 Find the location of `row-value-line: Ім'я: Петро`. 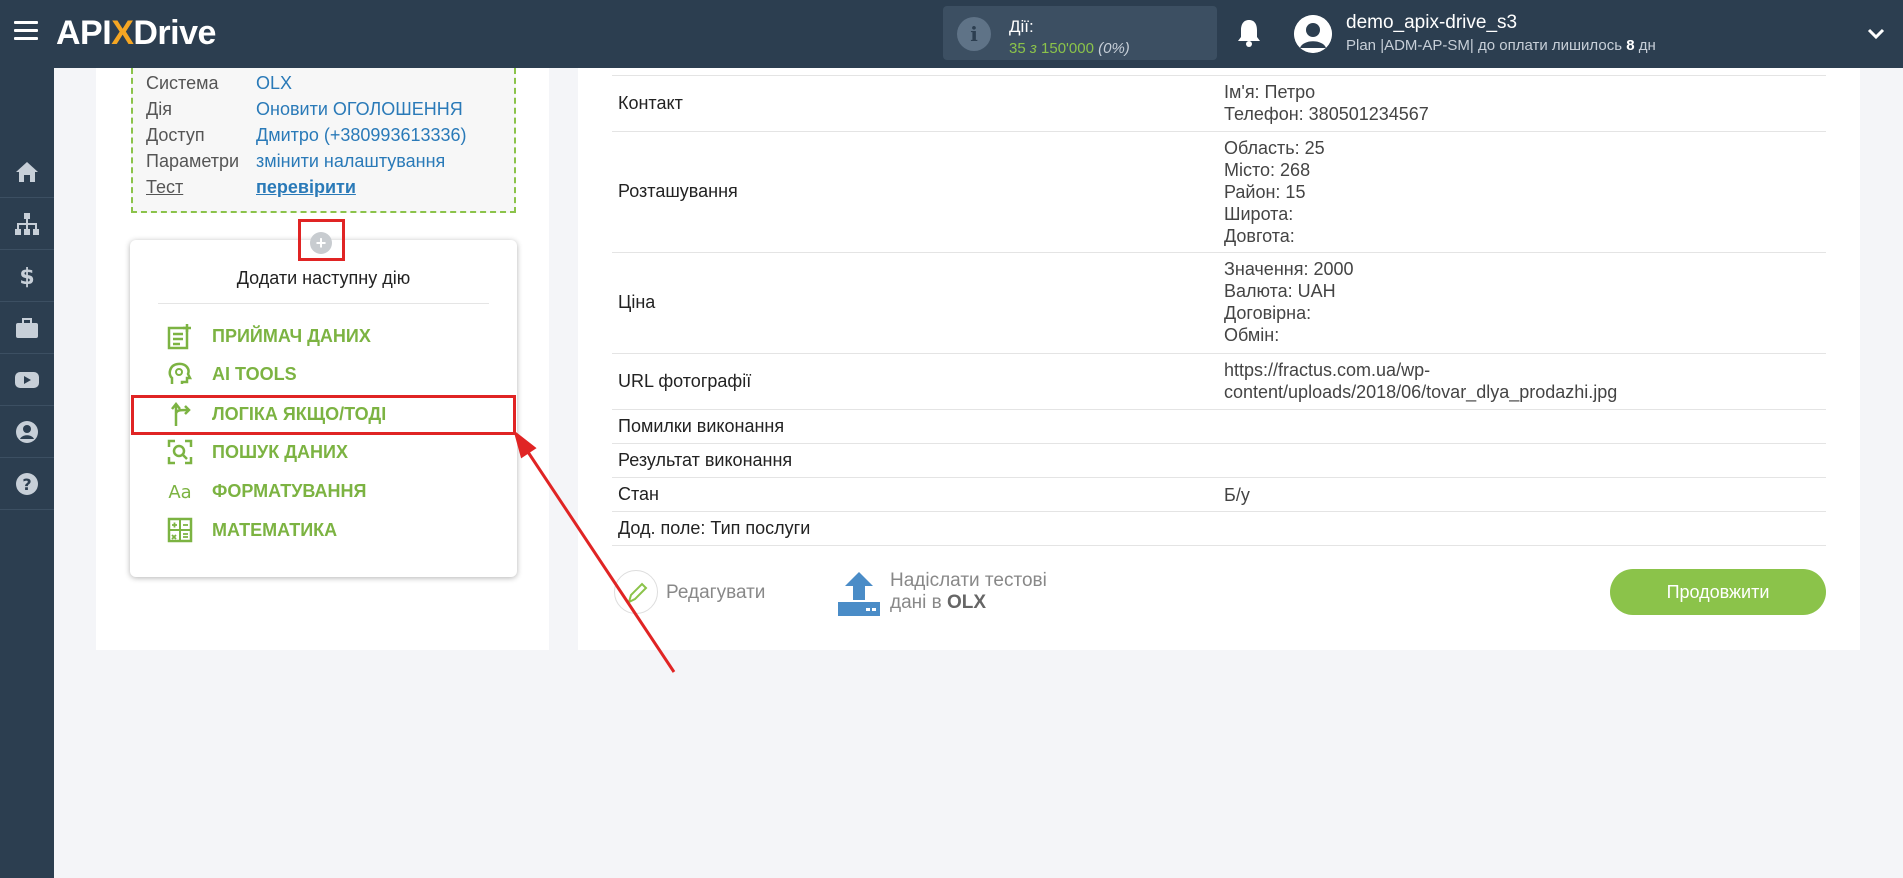

row-value-line: Ім'я: Петро is located at coordinates (1270, 92).